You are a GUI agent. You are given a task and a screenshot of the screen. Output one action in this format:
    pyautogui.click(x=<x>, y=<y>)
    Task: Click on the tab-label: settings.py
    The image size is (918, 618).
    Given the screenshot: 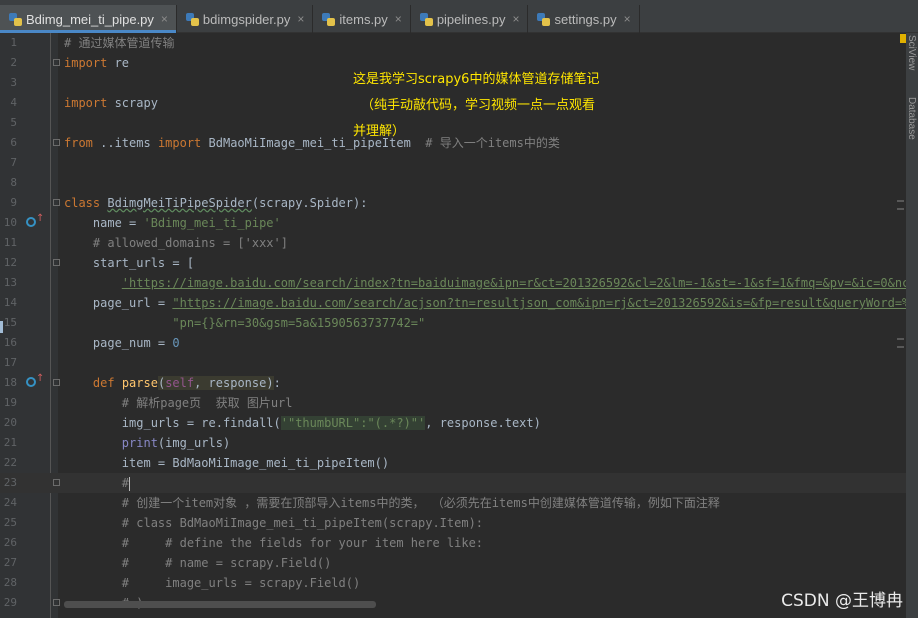 What is the action you would take?
    pyautogui.click(x=585, y=19)
    